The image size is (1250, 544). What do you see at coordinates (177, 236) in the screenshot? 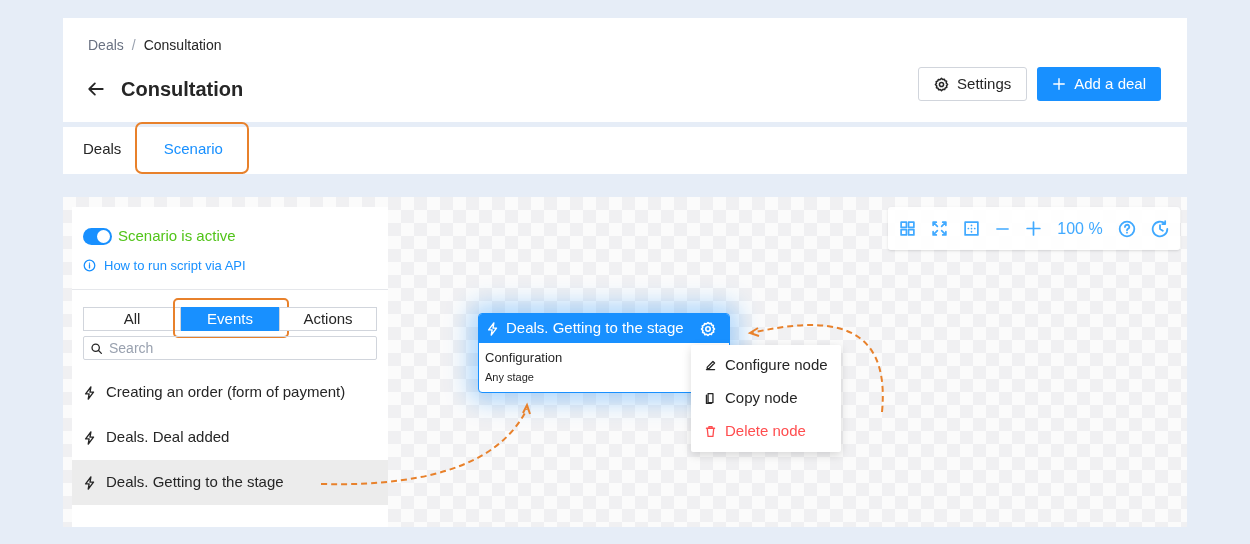
I see `status-label: Scenario is active` at bounding box center [177, 236].